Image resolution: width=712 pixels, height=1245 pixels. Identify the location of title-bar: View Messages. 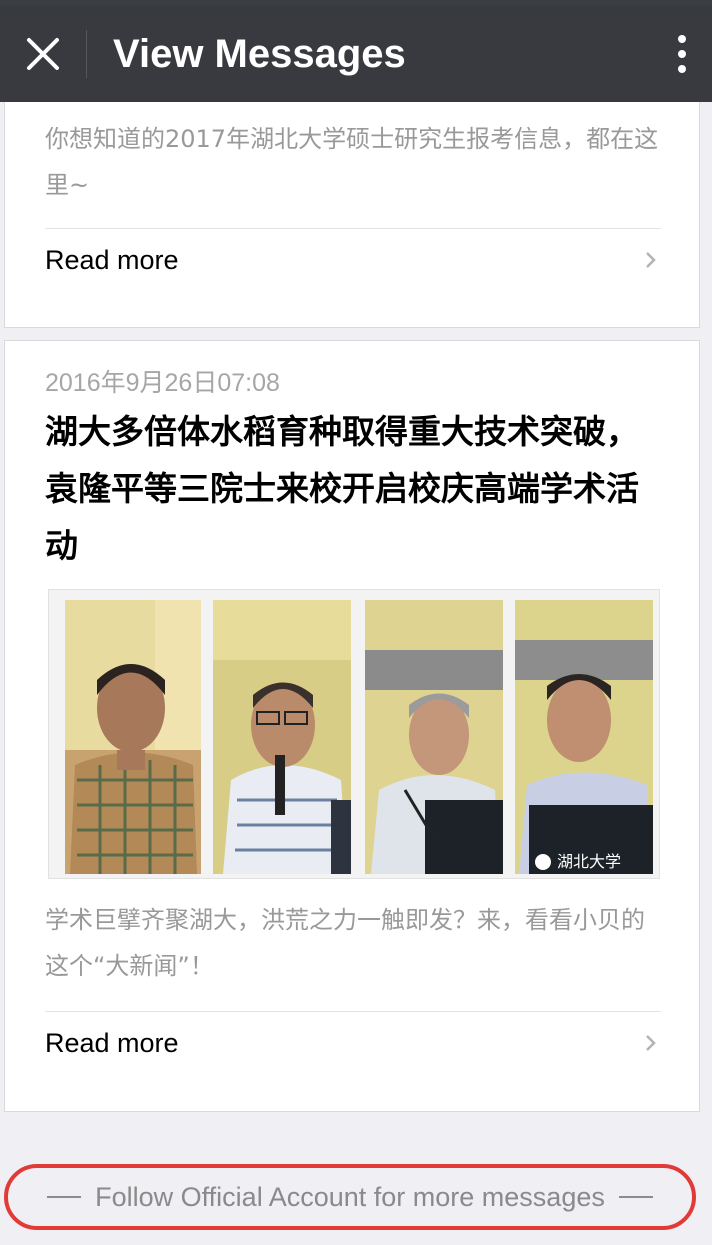
(356, 54).